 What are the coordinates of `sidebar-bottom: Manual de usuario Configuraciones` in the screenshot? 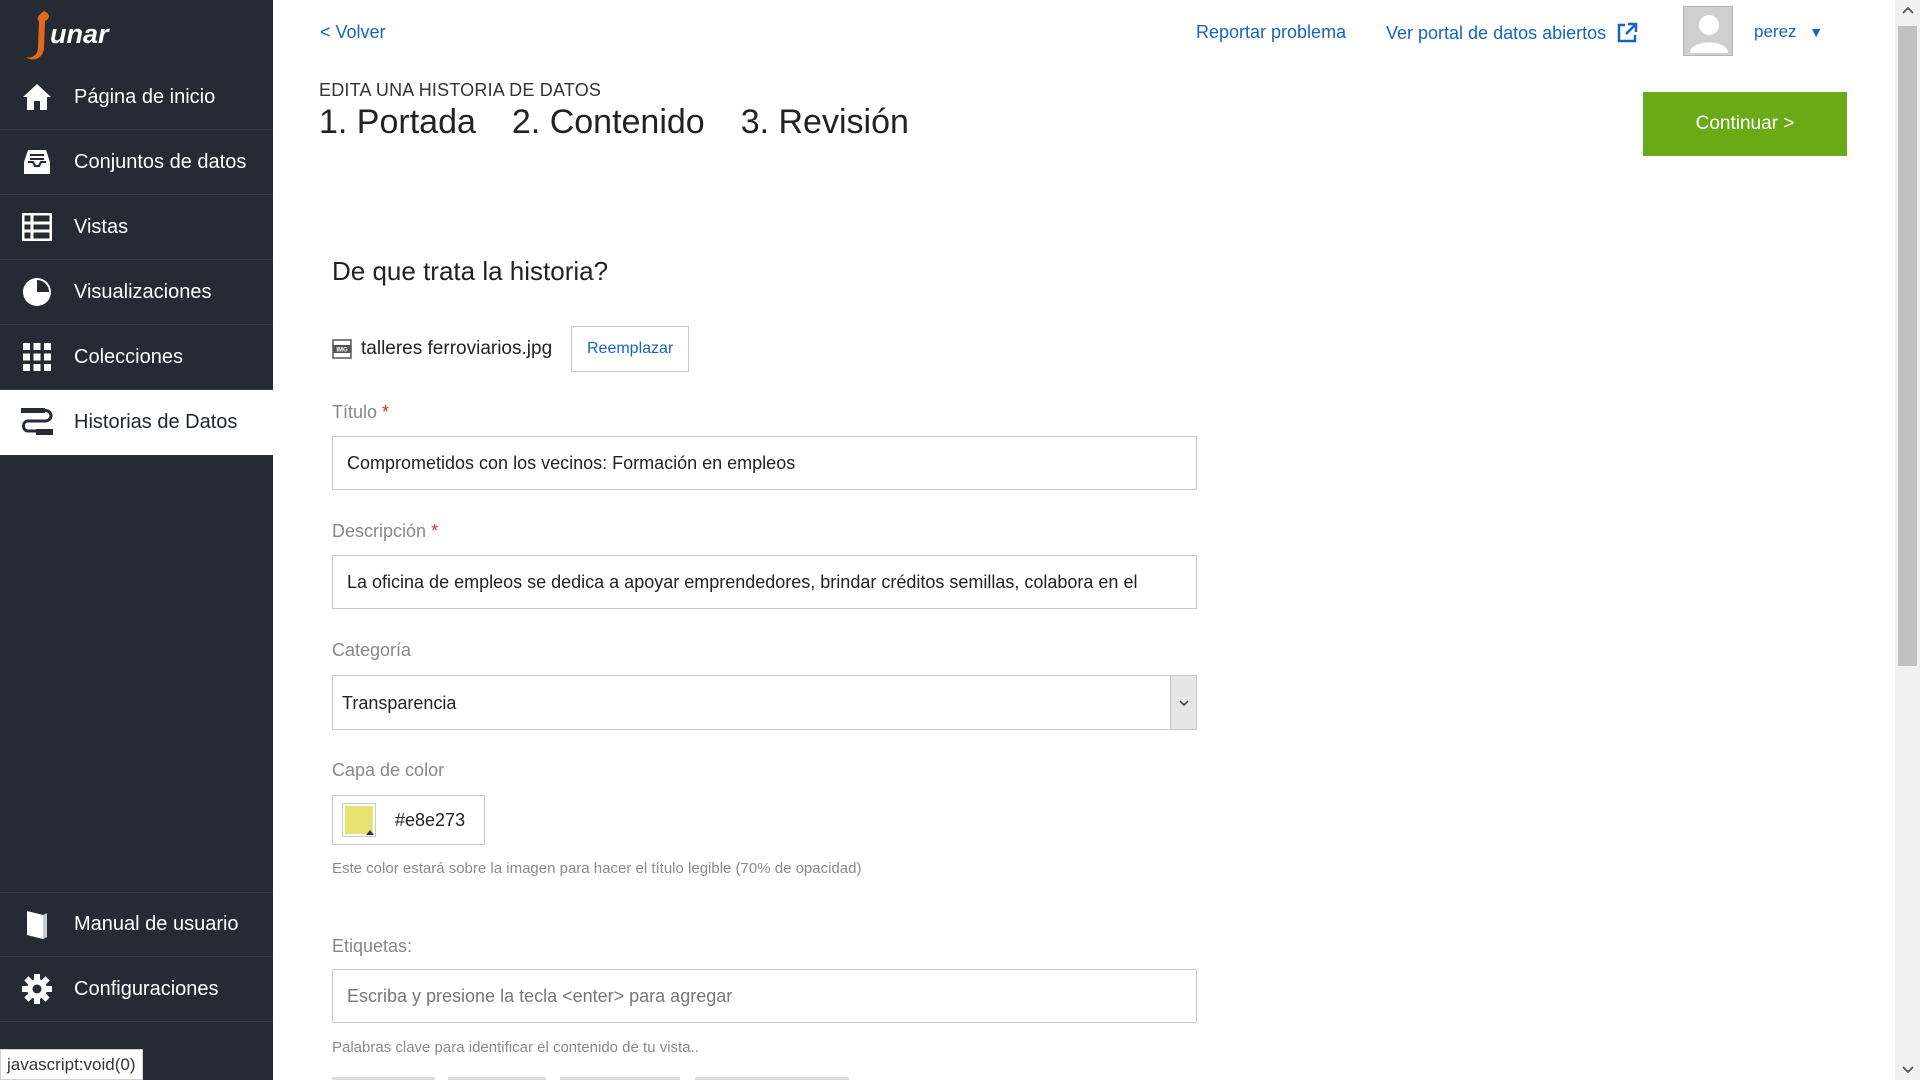 It's located at (136, 957).